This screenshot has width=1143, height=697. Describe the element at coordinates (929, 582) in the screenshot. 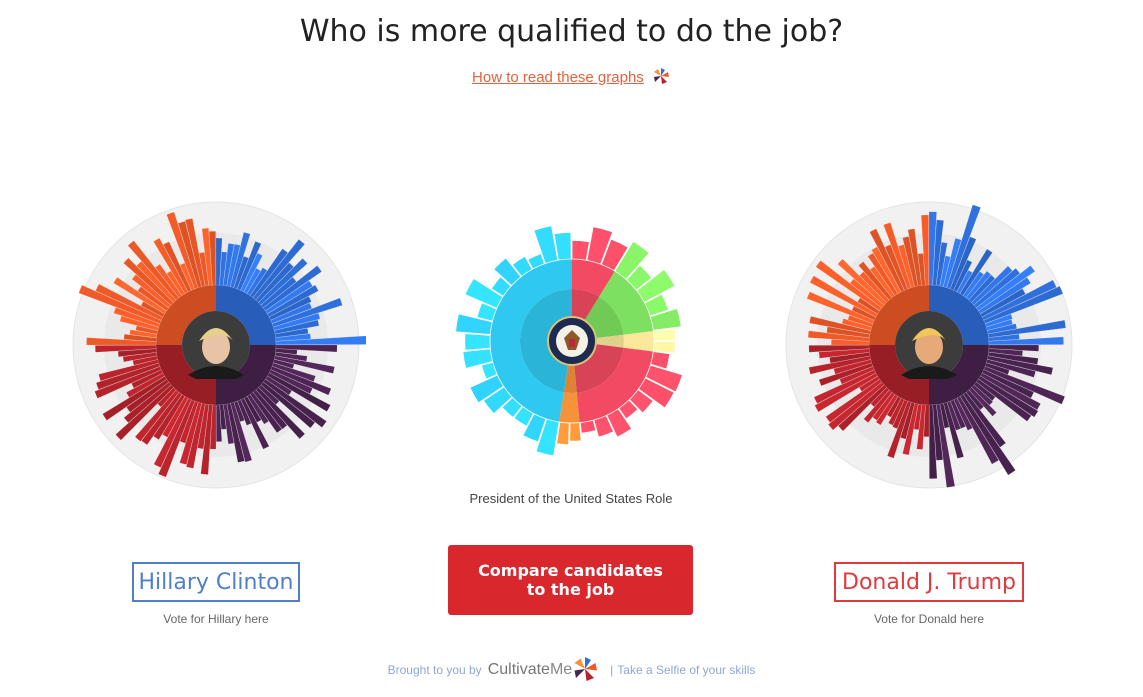

I see `donald-trump-button: Donald J. Trump` at that location.